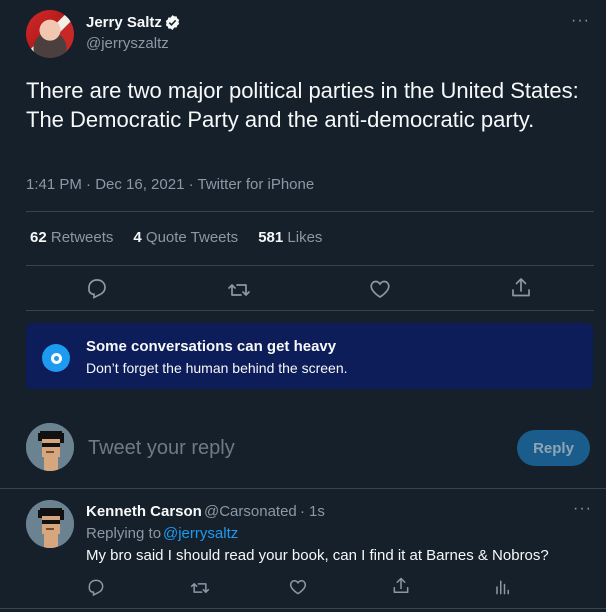 The height and width of the screenshot is (612, 606). I want to click on retweets-stat: 62 Retweets, so click(71, 237).